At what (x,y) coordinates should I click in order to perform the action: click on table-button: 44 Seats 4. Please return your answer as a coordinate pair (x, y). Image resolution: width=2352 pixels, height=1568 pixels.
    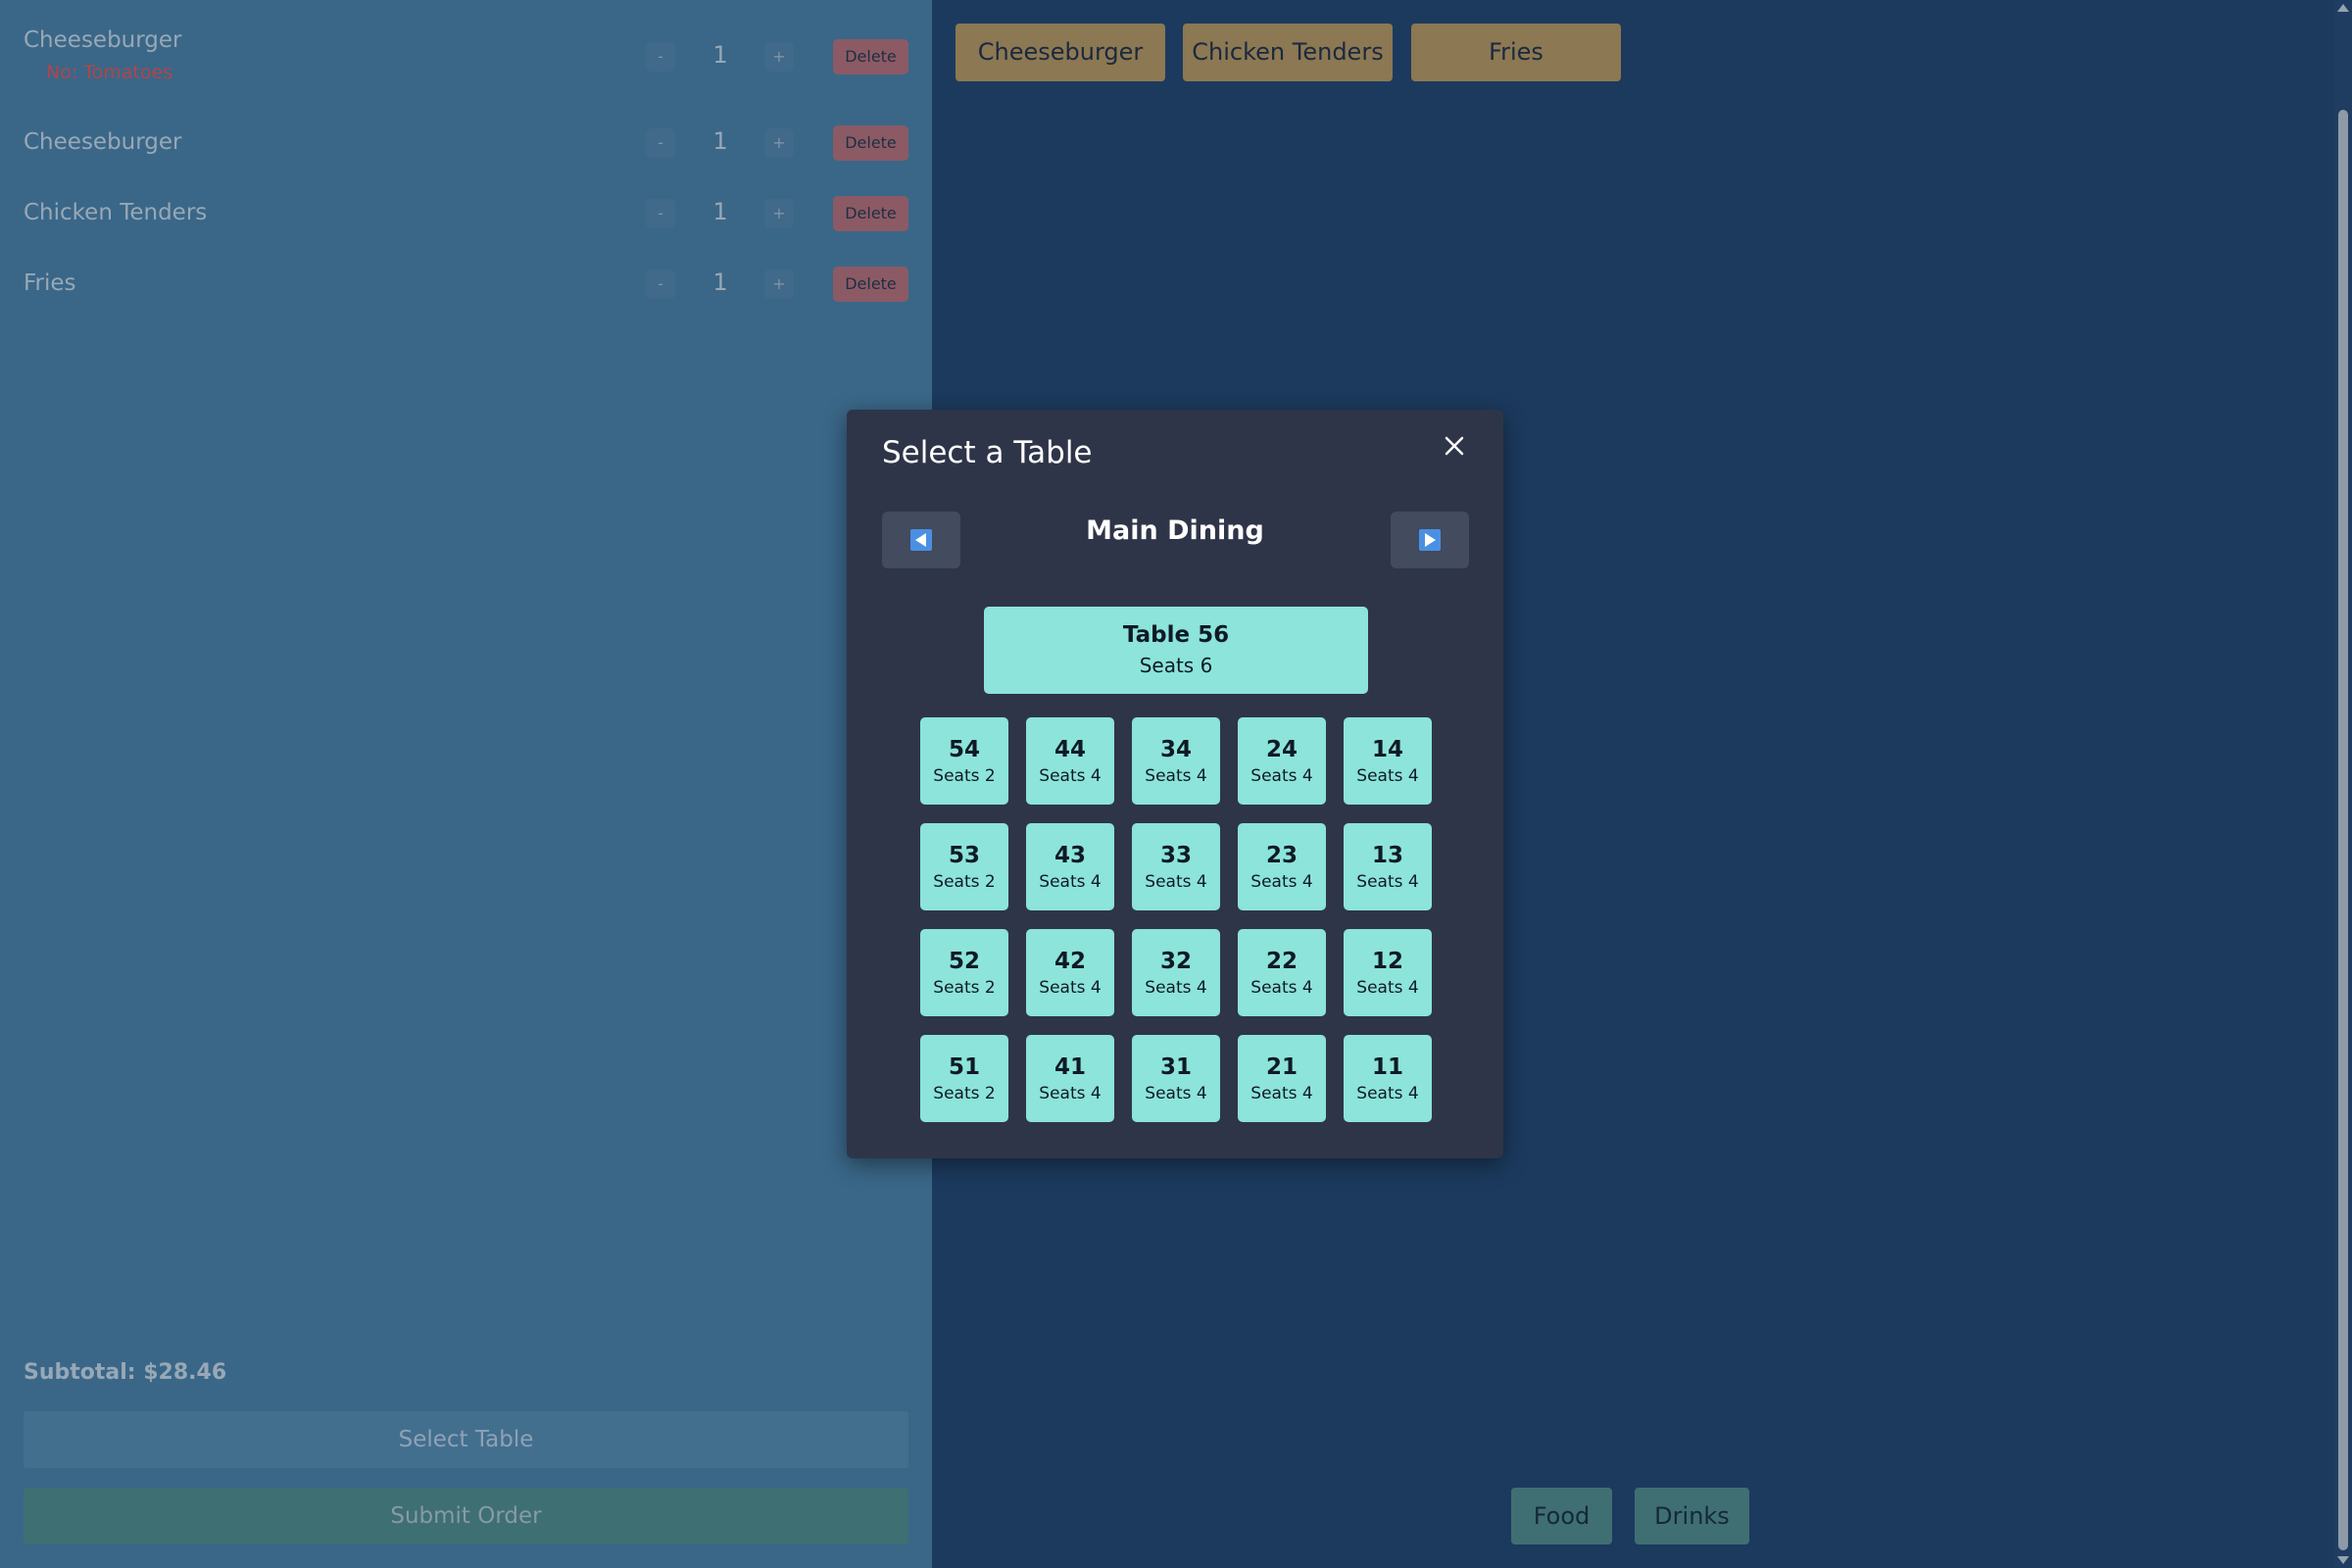
    Looking at the image, I should click on (1070, 761).